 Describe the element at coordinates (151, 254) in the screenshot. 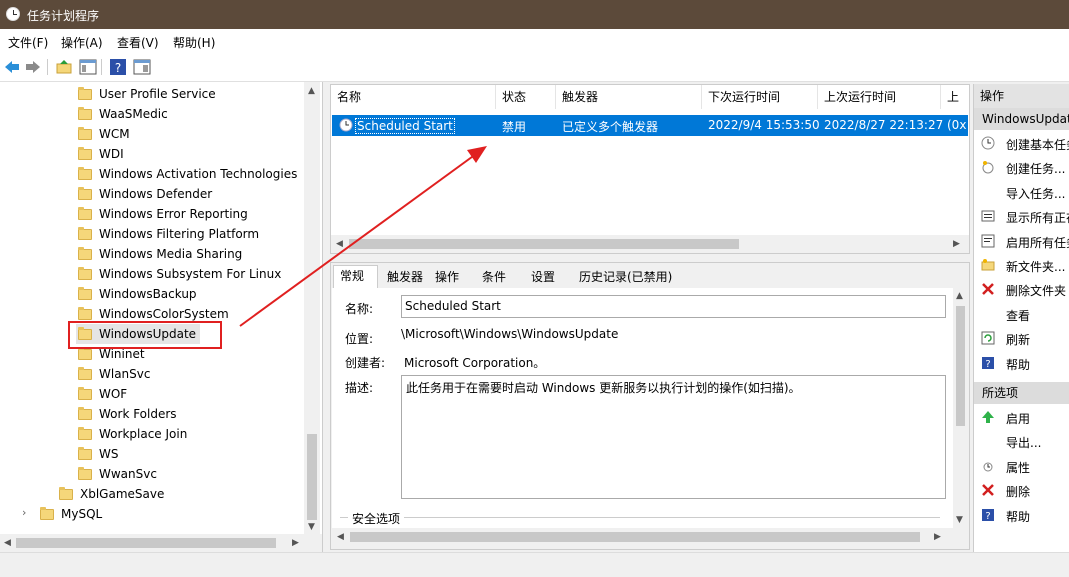

I see `tree-item: Windows Media Sharing` at that location.